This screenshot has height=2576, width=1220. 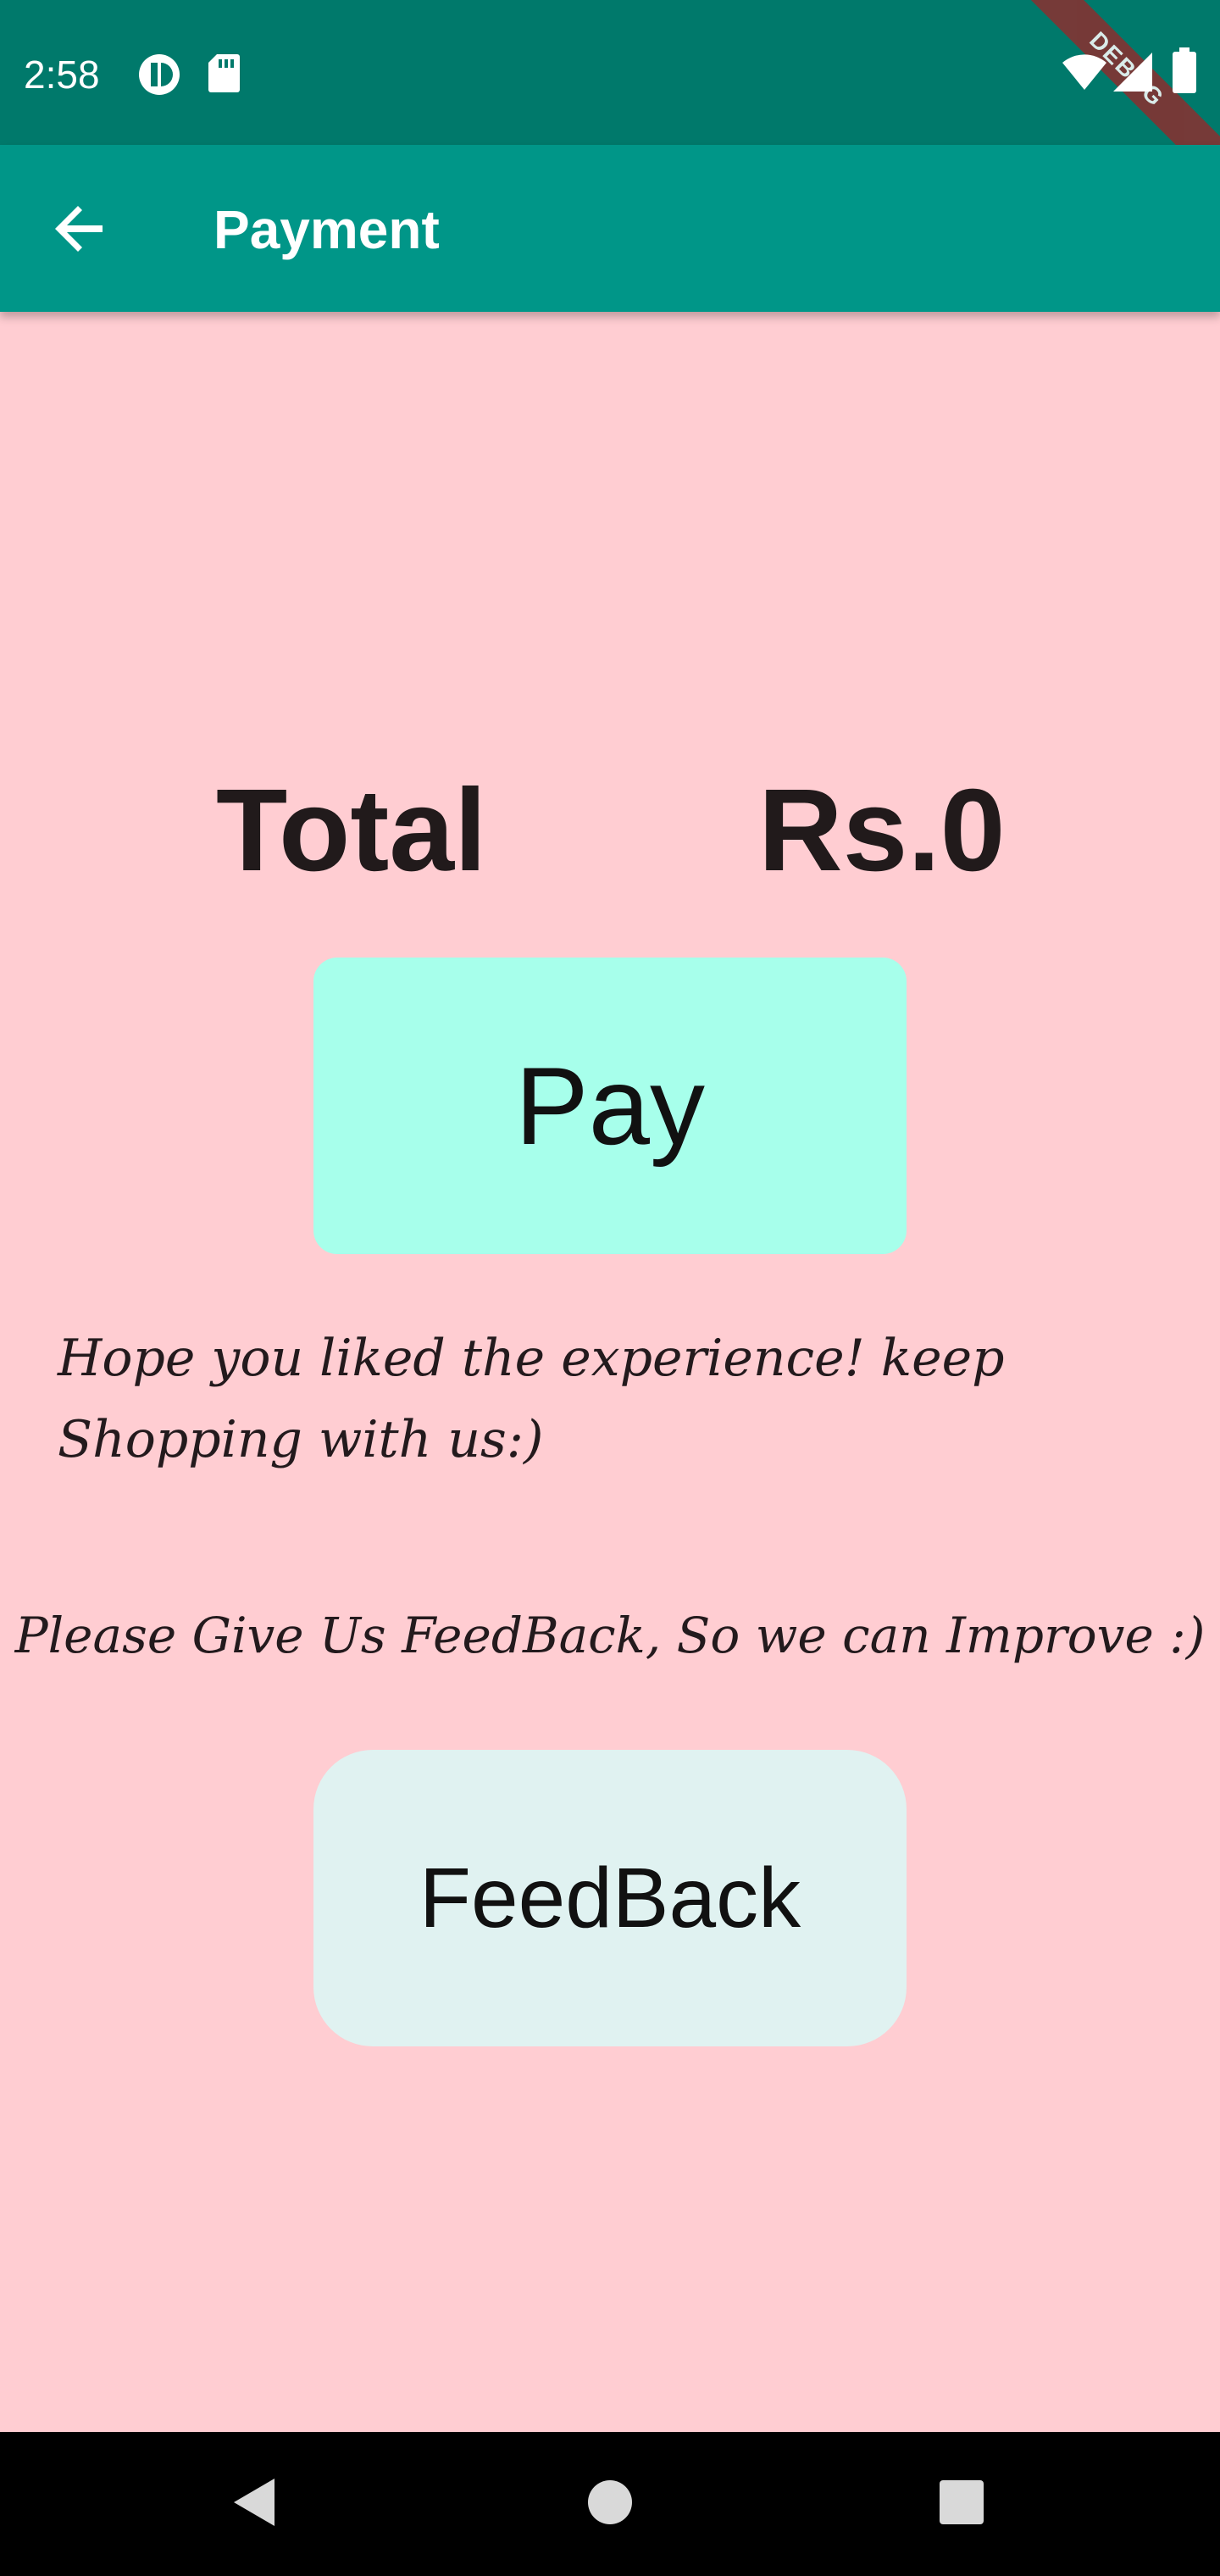 I want to click on nav-home-button, so click(x=610, y=2504).